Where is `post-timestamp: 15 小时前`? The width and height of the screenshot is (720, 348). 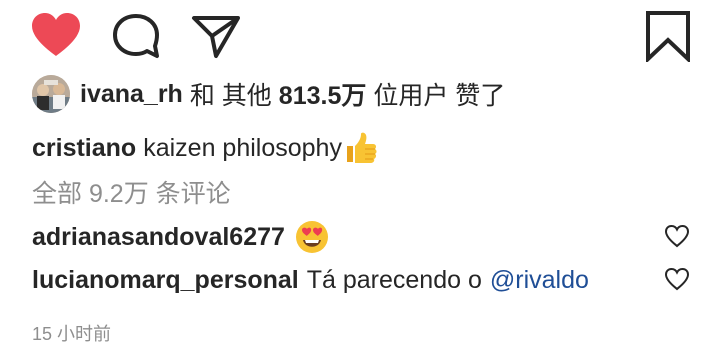 post-timestamp: 15 小时前 is located at coordinates (72, 334).